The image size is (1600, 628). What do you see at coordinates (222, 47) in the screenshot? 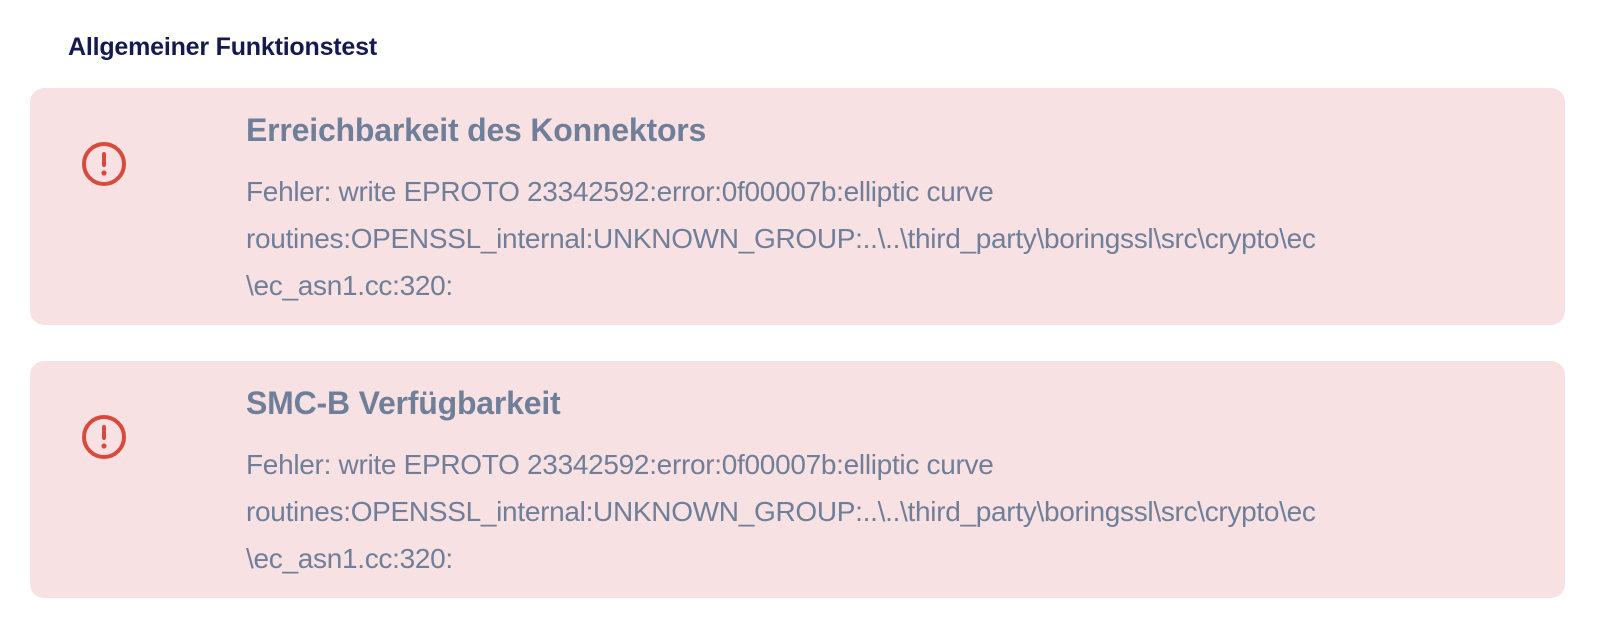
I see `section-title: Allgemeiner Funktionstest` at bounding box center [222, 47].